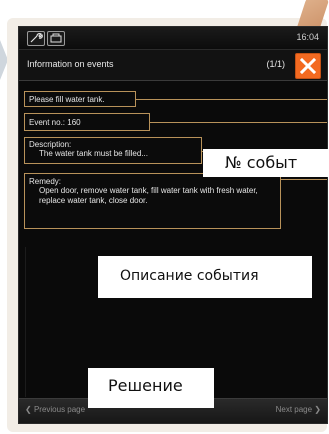 Image resolution: width=329 pixels, height=434 pixels. I want to click on event-description-callout: Описание события, so click(205, 277).